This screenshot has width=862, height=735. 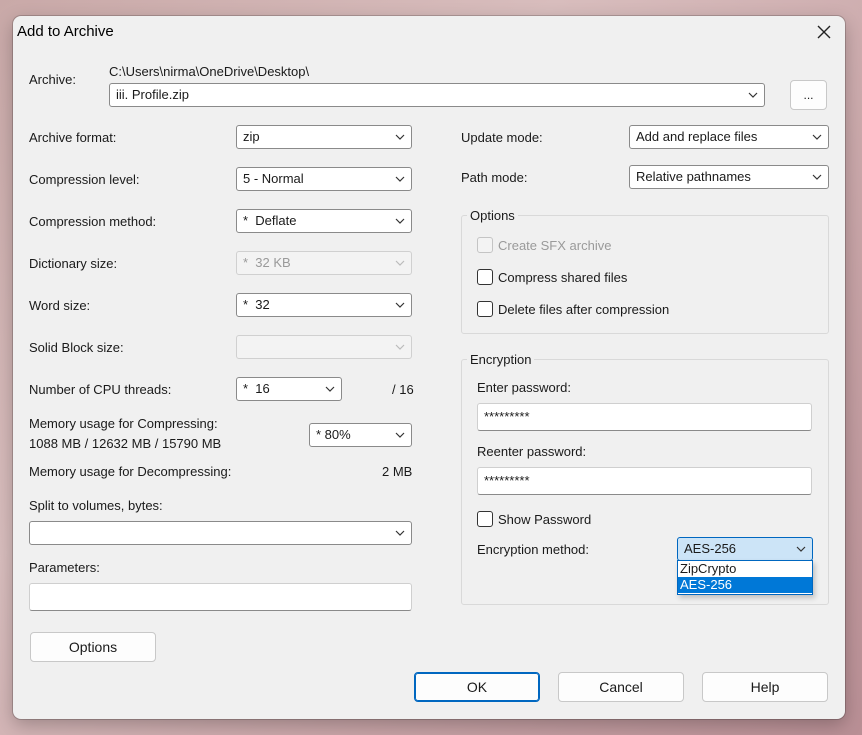 What do you see at coordinates (494, 177) in the screenshot?
I see `path-mode-label: Path mode:` at bounding box center [494, 177].